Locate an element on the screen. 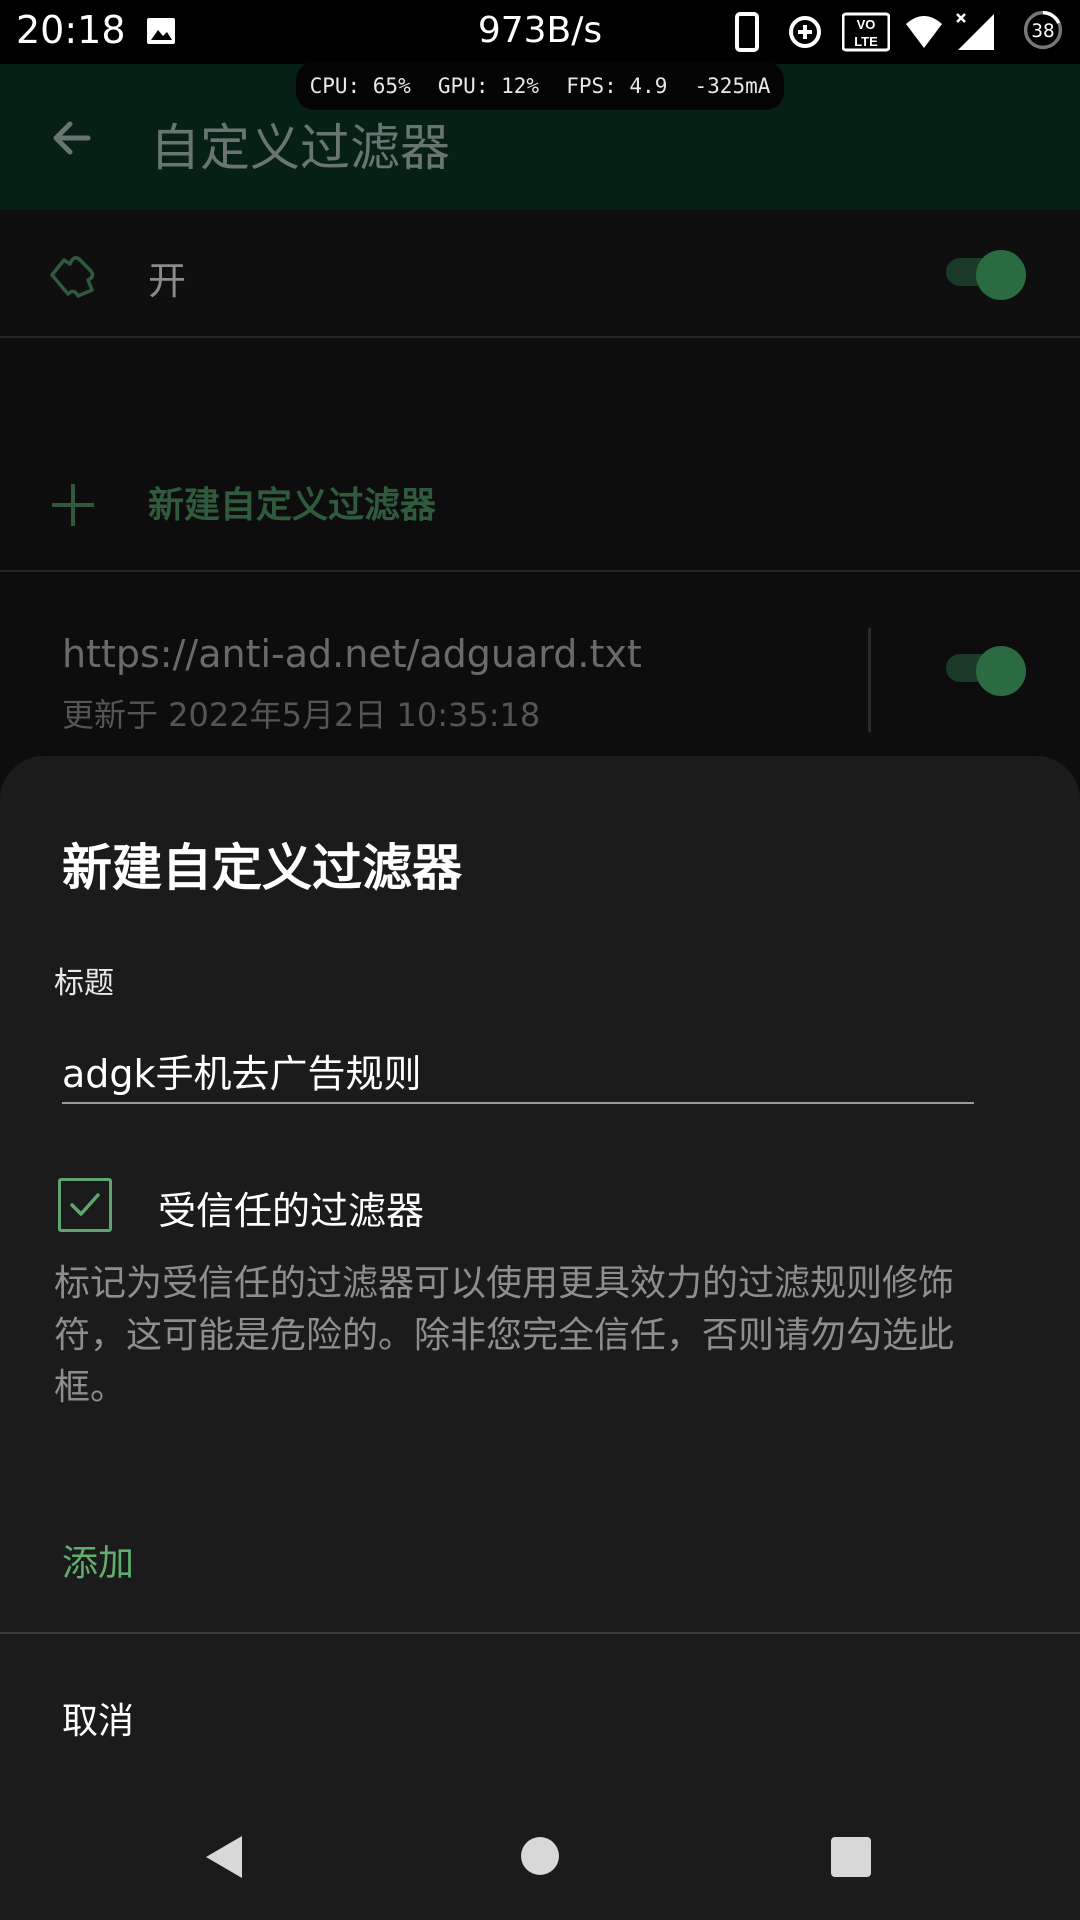  battery-icon: 38 is located at coordinates (1043, 30).